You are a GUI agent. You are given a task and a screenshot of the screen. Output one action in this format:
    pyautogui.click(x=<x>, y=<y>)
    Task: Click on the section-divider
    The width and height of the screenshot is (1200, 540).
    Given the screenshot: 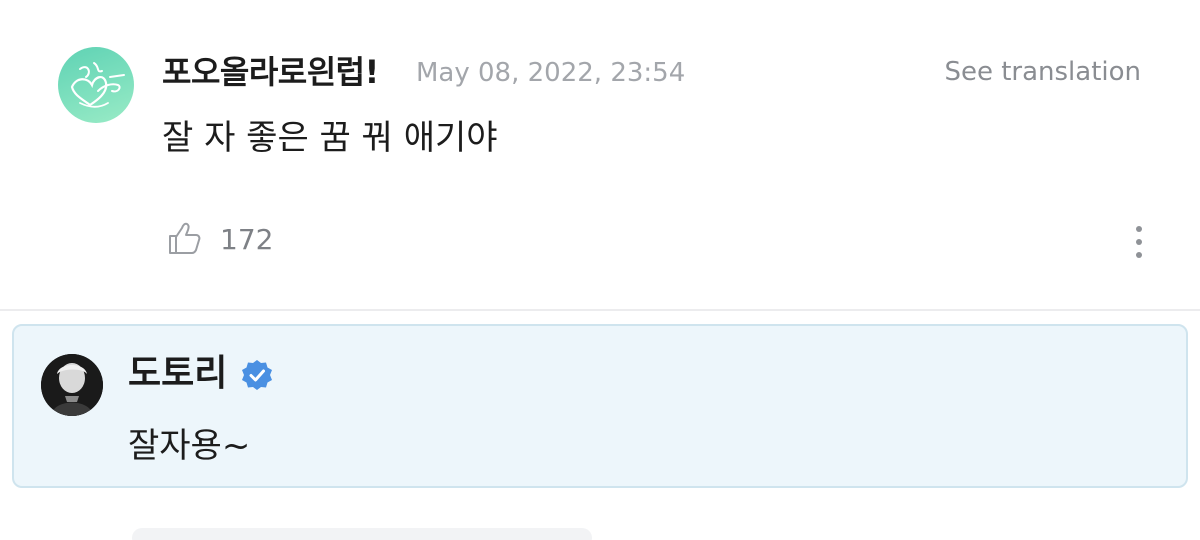 What is the action you would take?
    pyautogui.click(x=600, y=310)
    